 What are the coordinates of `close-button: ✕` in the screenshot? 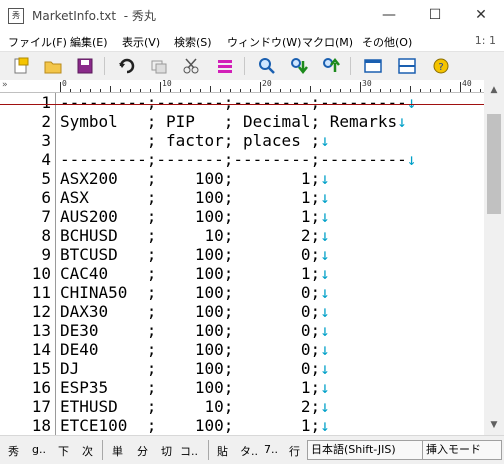 It's located at (481, 15).